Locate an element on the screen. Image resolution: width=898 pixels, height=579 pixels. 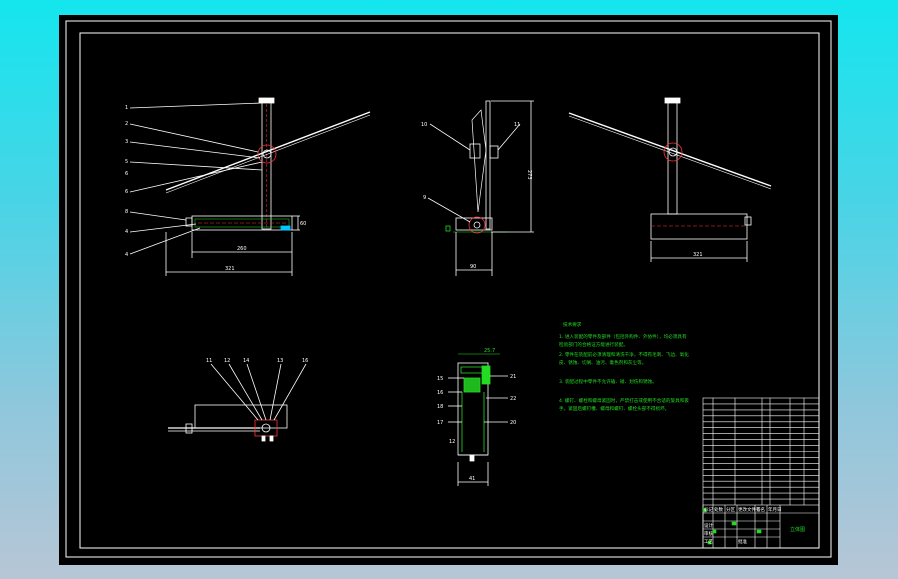
tb-role-design: 设计 is located at coordinates (708, 525).